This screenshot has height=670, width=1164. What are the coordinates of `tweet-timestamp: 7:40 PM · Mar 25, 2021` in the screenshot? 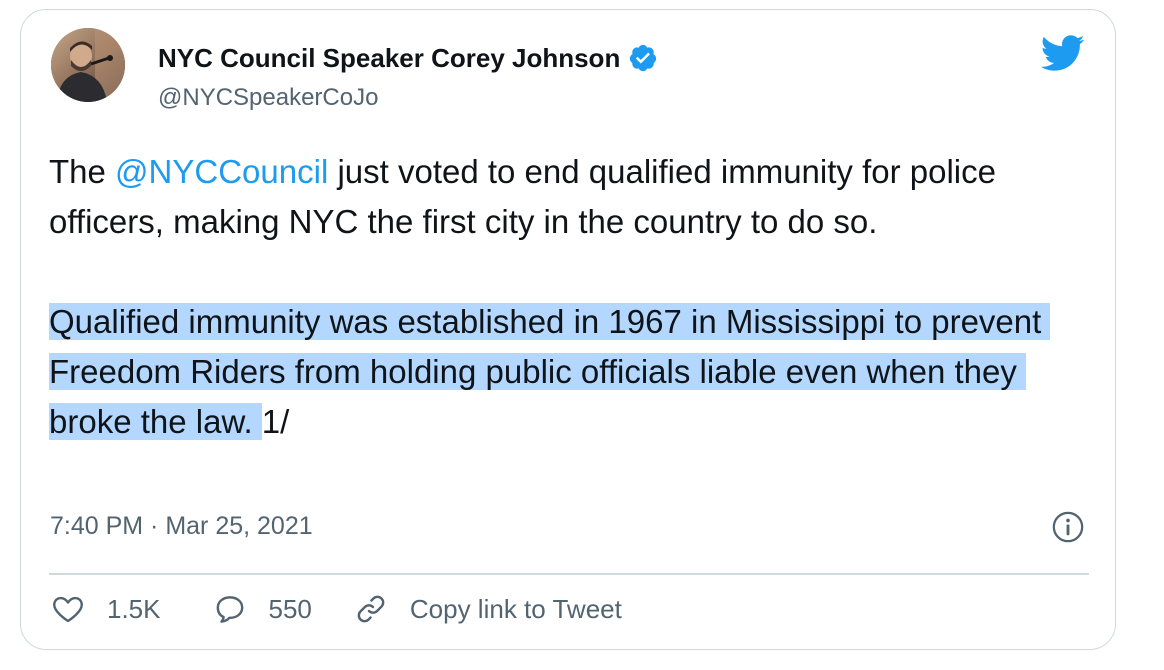 It's located at (181, 526).